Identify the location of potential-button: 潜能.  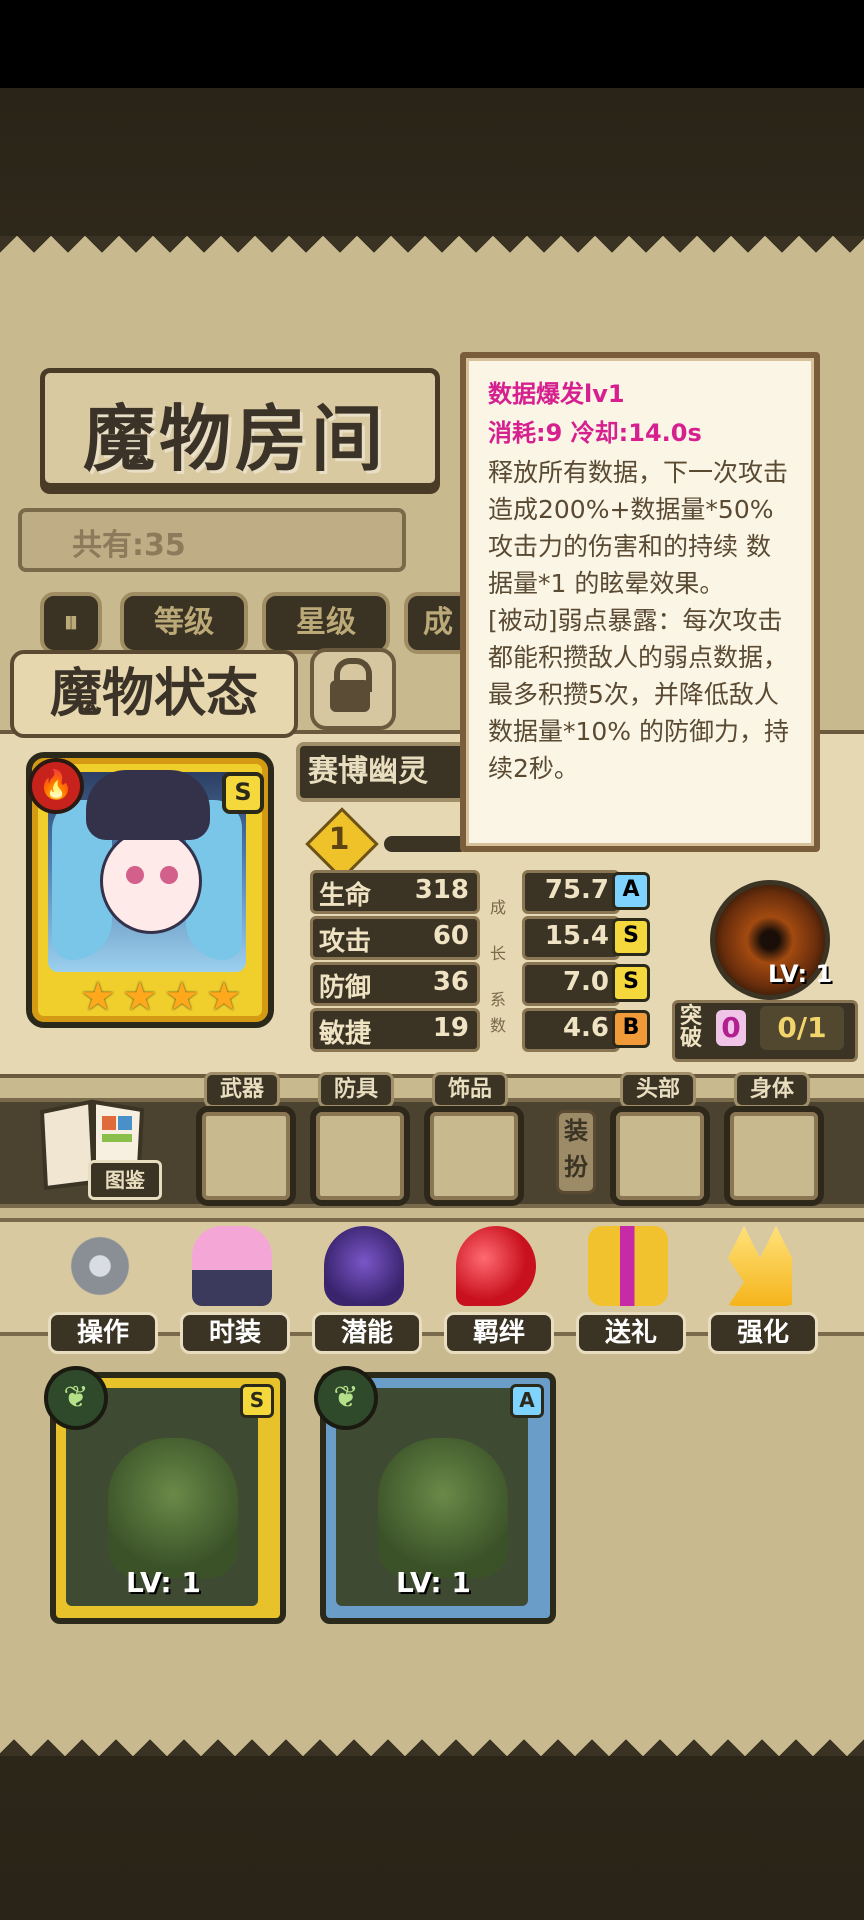
(367, 1290).